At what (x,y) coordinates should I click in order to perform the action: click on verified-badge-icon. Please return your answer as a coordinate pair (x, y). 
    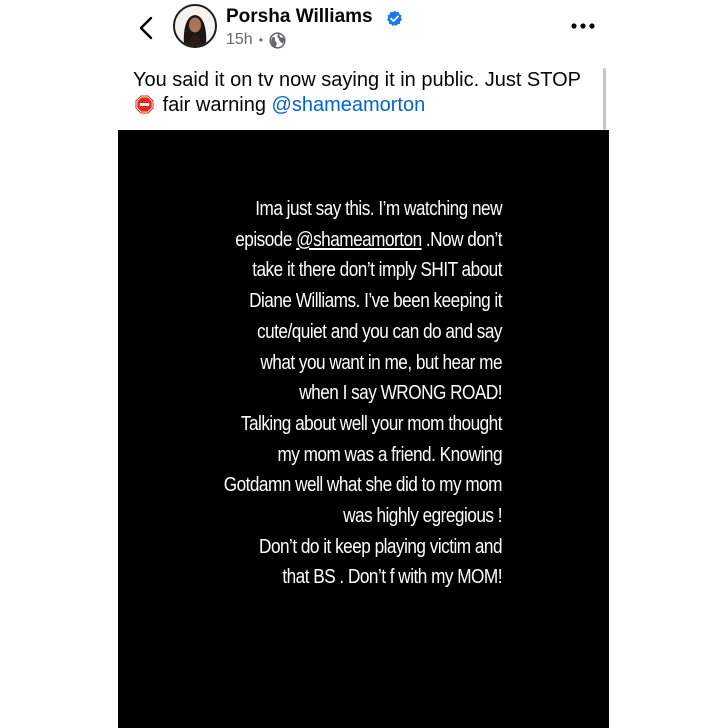
    Looking at the image, I should click on (394, 18).